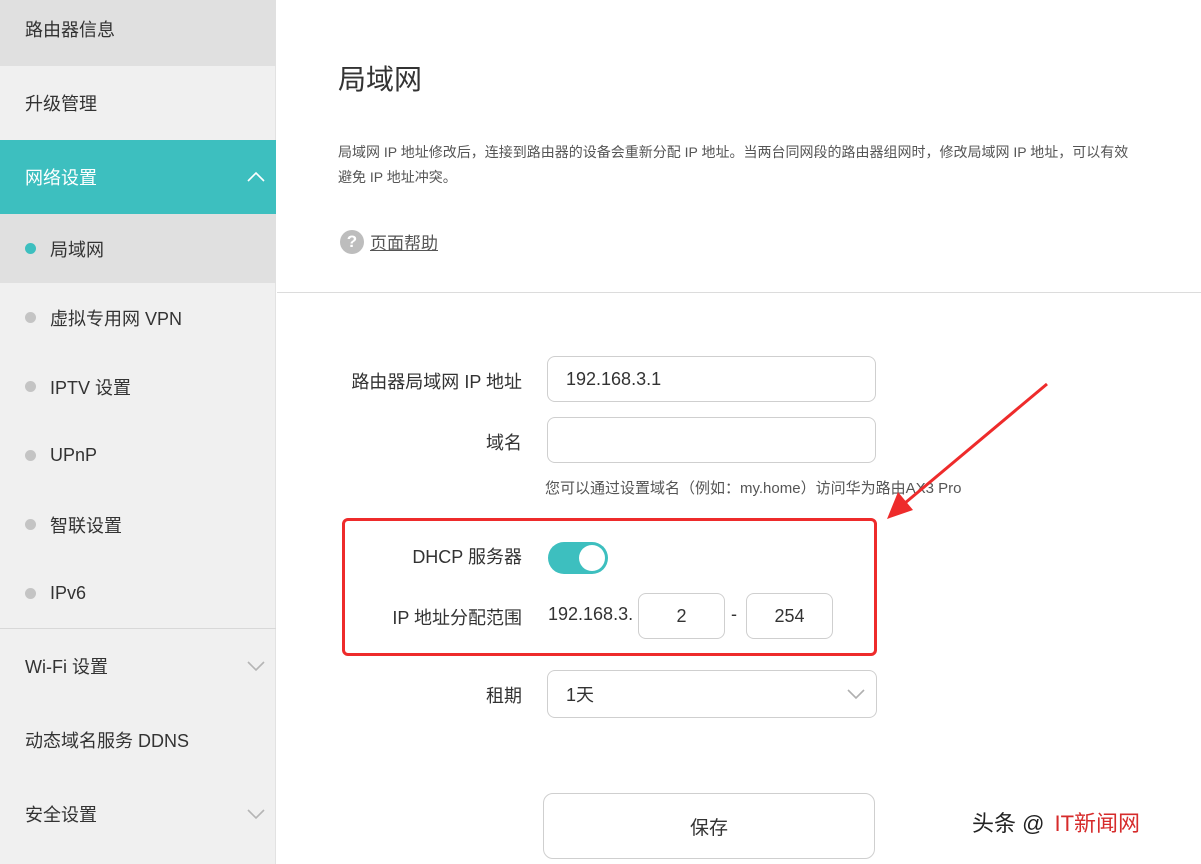  I want to click on save-button-label: 保存, so click(708, 828).